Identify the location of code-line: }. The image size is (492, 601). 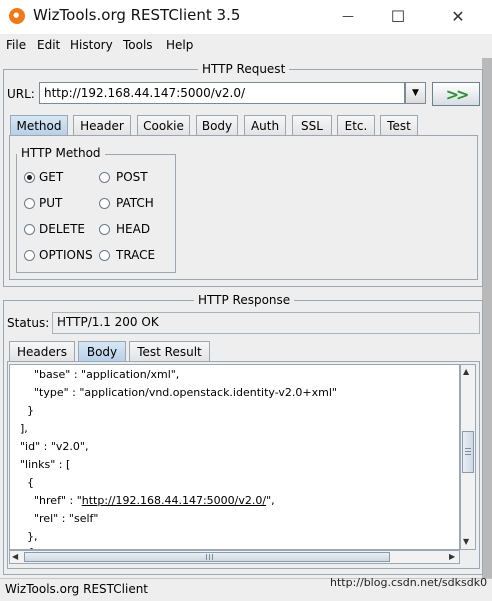
(27, 410).